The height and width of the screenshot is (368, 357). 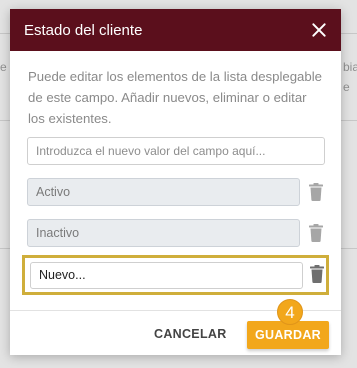 I want to click on save-button: GUARDAR, so click(x=288, y=335).